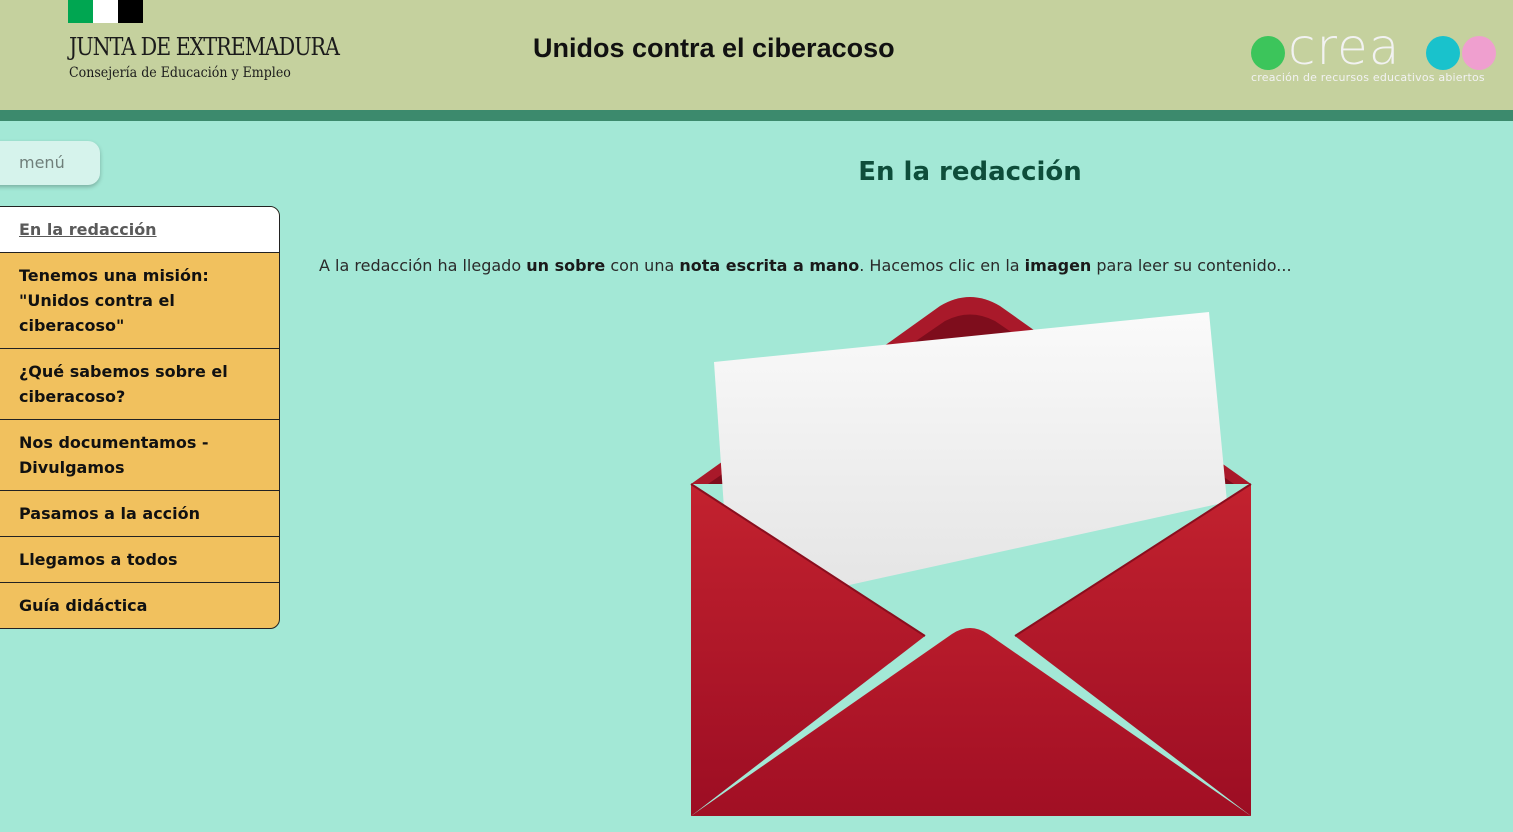  Describe the element at coordinates (180, 73) in the screenshot. I see `junta-logo-subtitle: Consejería de Educación y Empleo` at that location.